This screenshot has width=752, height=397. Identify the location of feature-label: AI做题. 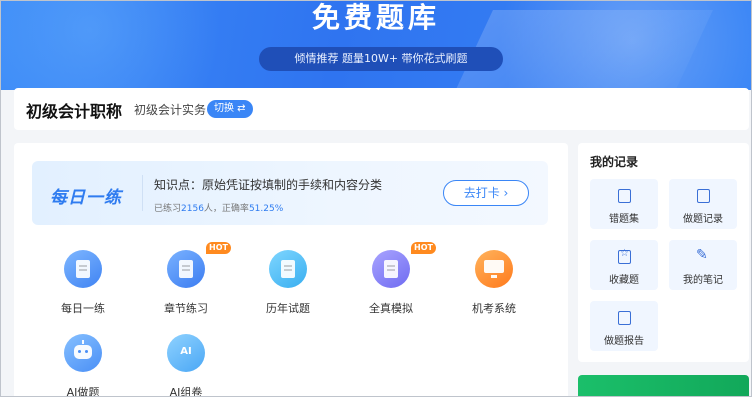
(83, 391).